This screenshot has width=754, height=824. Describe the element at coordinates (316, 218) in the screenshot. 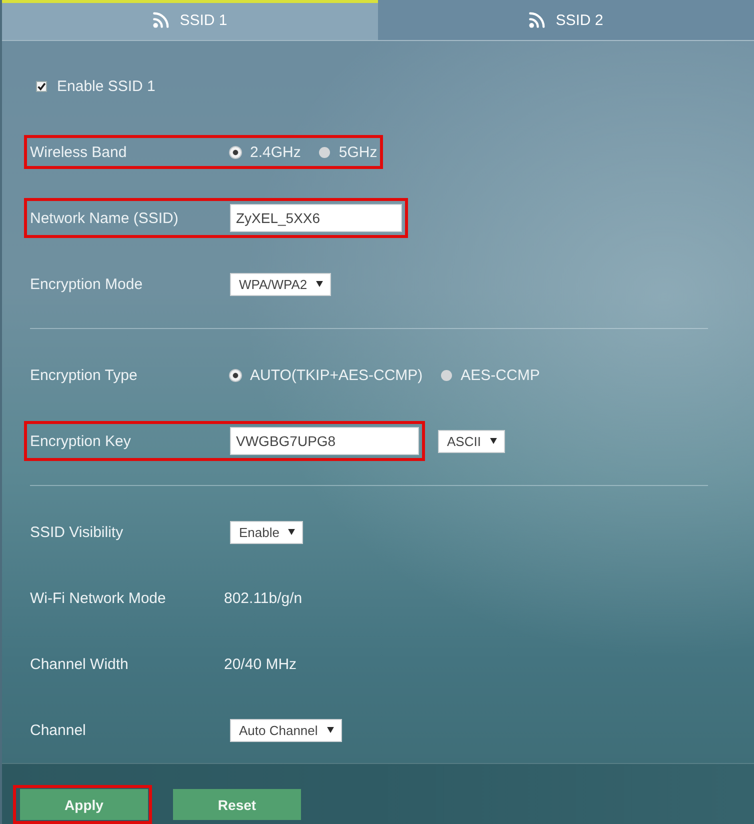

I see `text-field: ZyXEL_5XX6` at that location.